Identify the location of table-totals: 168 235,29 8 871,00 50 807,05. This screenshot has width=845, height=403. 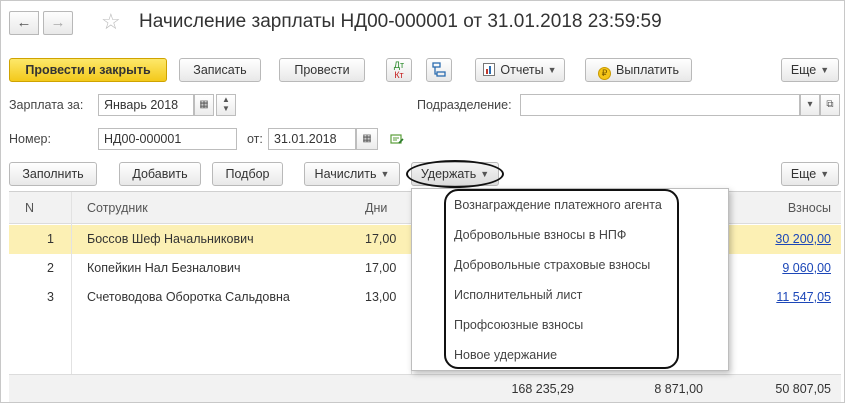
(425, 388).